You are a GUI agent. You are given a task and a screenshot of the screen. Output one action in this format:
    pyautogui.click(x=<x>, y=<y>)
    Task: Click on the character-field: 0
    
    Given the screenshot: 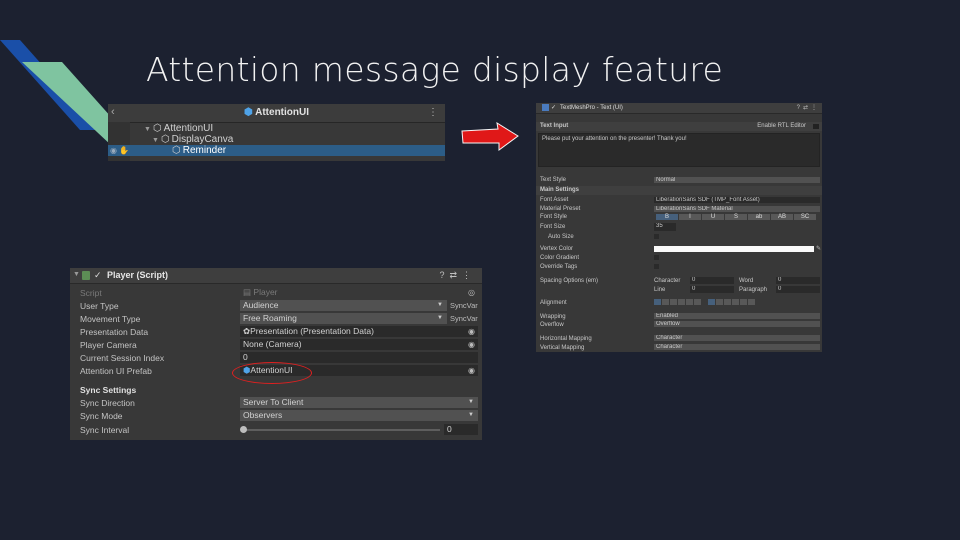 What is the action you would take?
    pyautogui.click(x=712, y=280)
    